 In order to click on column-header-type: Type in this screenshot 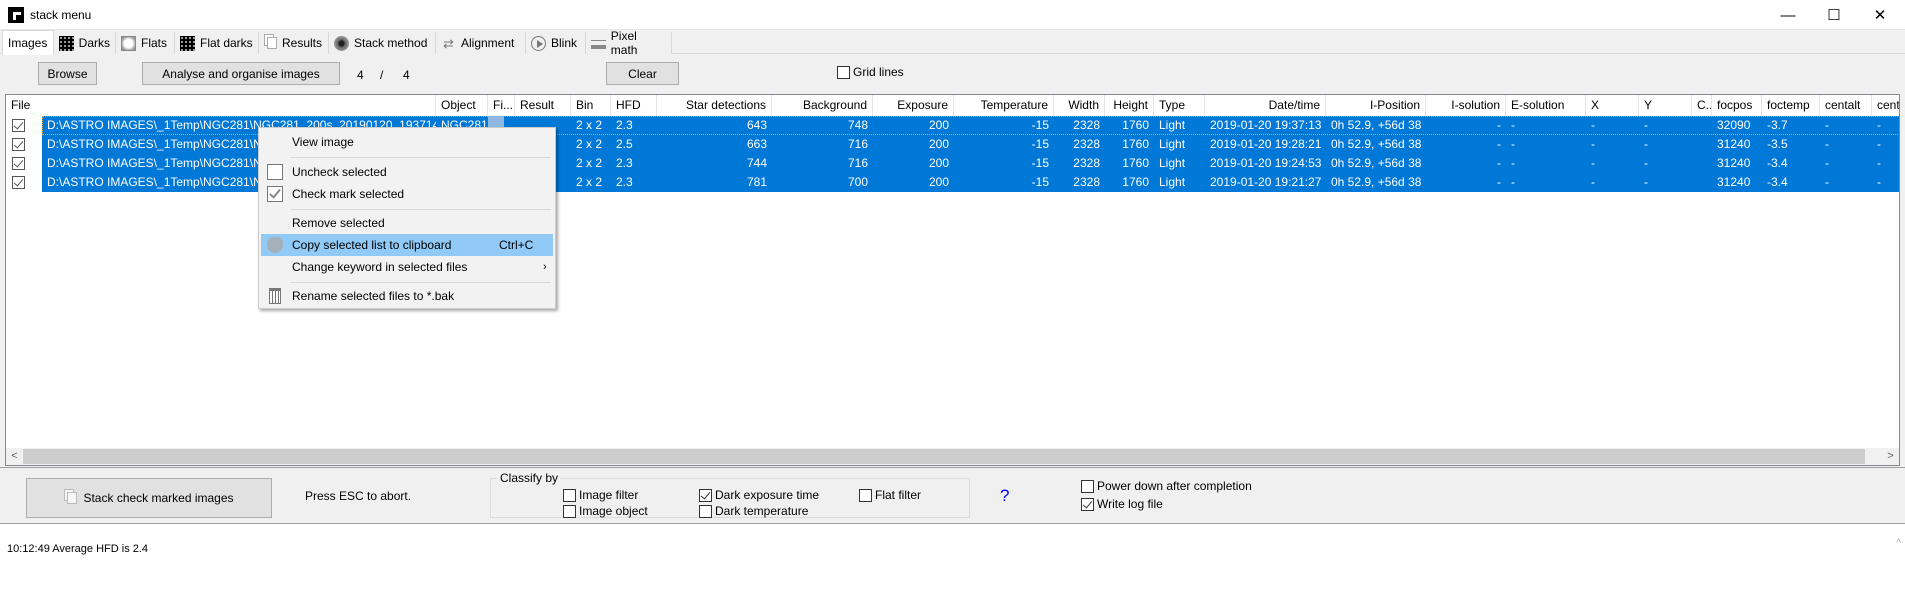, I will do `click(1179, 105)`.